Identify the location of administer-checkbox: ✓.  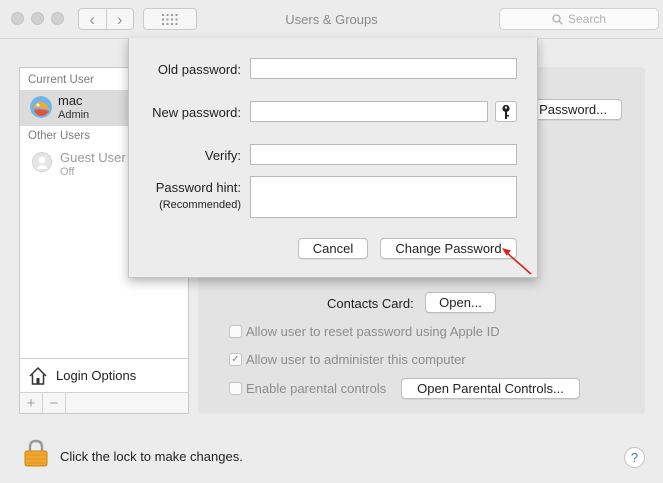
(235, 359).